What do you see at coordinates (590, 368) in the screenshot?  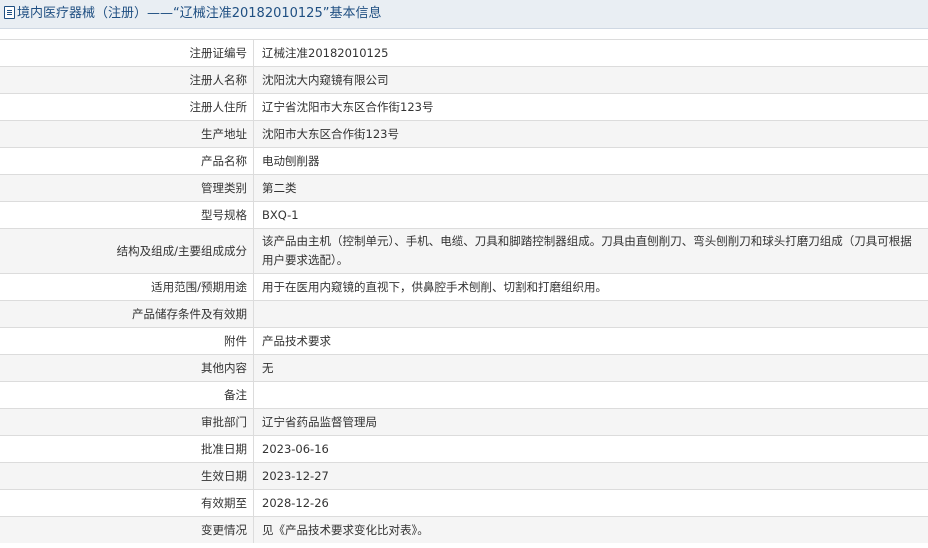 I see `row-value: 无` at bounding box center [590, 368].